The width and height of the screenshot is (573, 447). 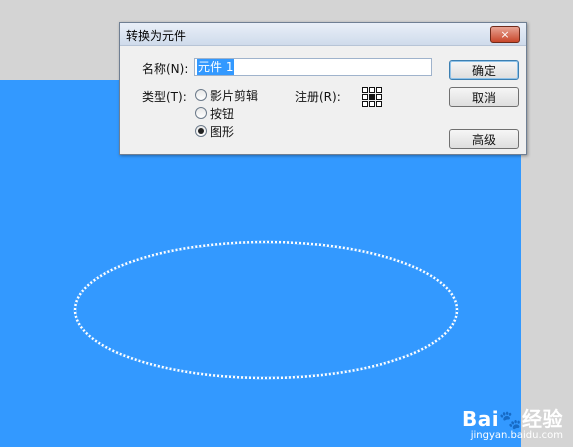 I want to click on registration-grid-icon, so click(x=372, y=97).